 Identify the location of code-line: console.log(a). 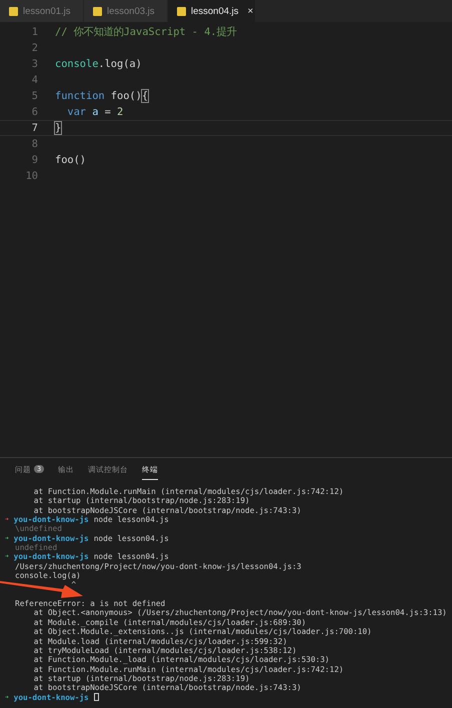
(98, 64).